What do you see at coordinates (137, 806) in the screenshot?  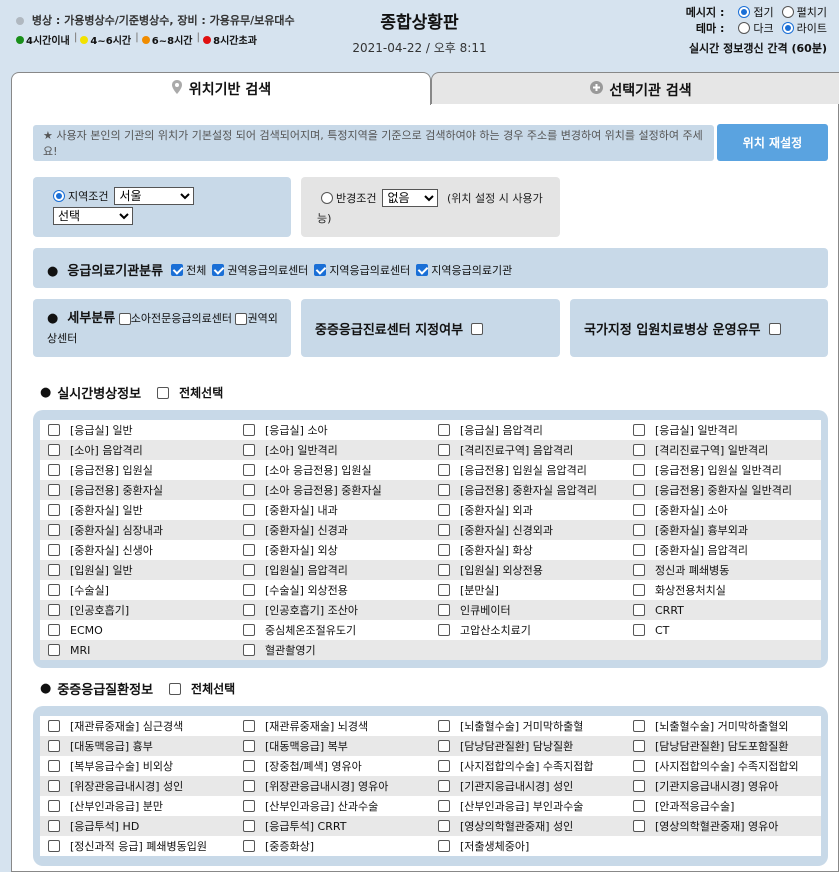 I see `list-item: [산부인과응급] 분만` at bounding box center [137, 806].